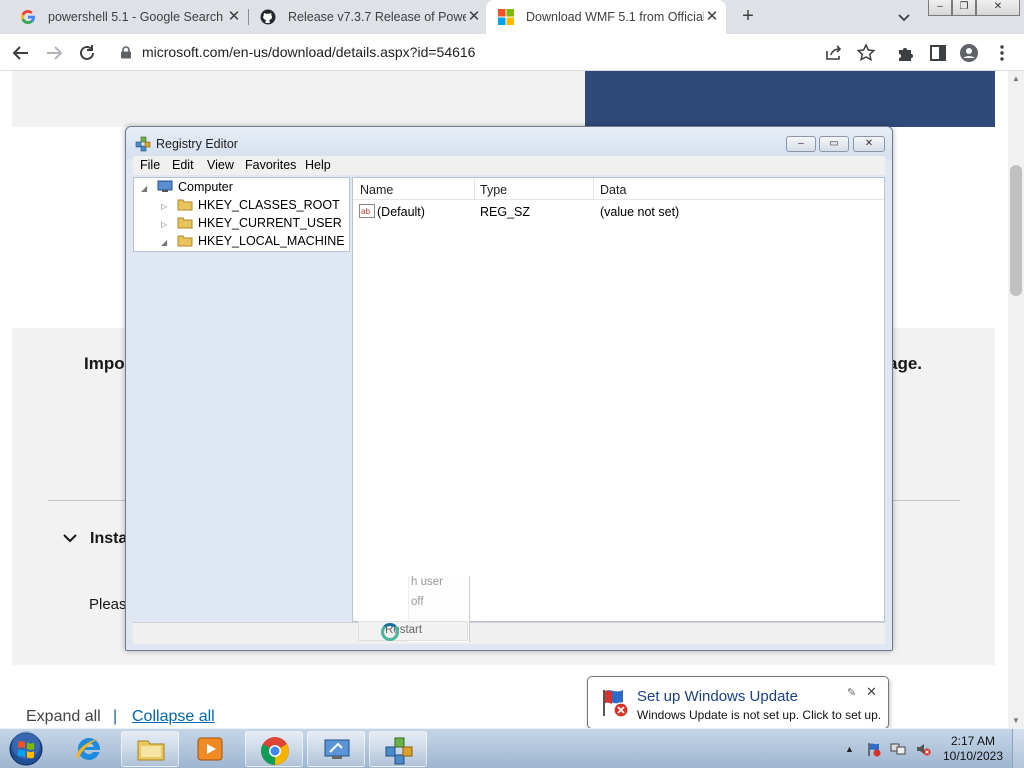 This screenshot has width=1024, height=768. Describe the element at coordinates (509, 633) in the screenshot. I see `regedit-status-bar` at that location.